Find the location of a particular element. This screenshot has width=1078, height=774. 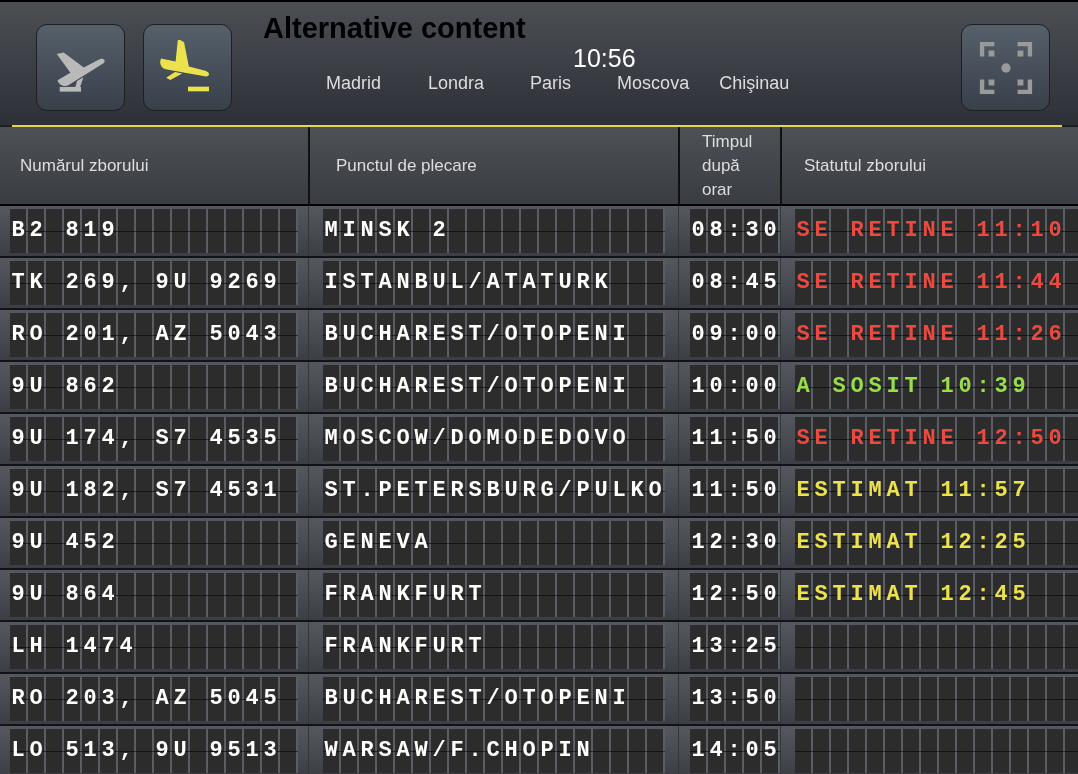

scheduled-time-cell: 13:25 is located at coordinates (735, 647).